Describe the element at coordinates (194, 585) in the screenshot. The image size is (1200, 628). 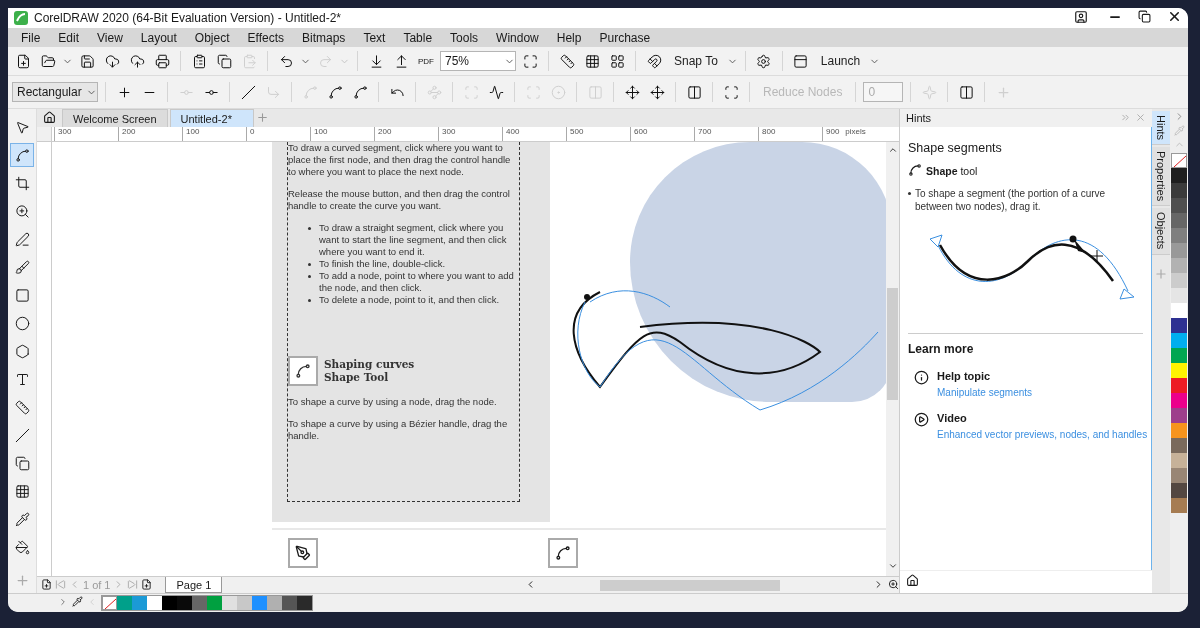
I see `page-tab: Page 1` at that location.